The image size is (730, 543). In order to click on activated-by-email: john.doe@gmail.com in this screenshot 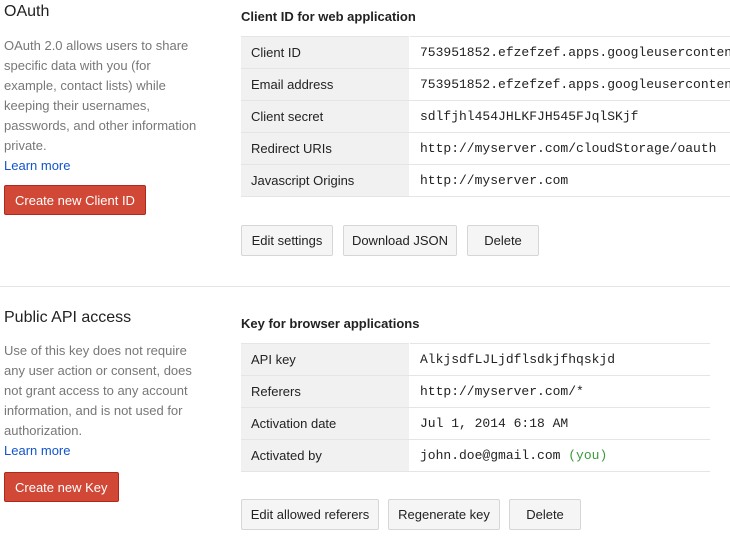, I will do `click(490, 455)`.